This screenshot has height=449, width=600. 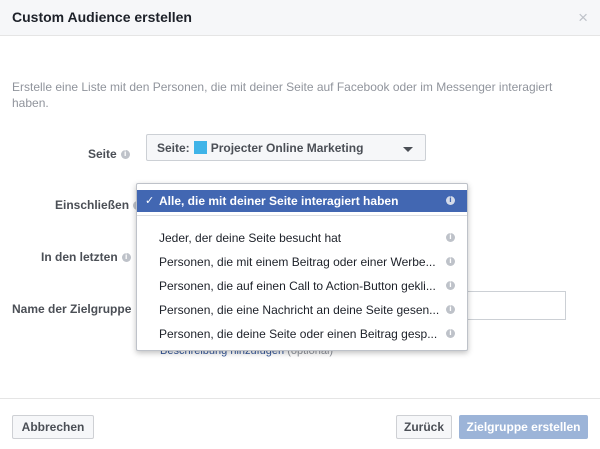 What do you see at coordinates (102, 17) in the screenshot?
I see `dialog-title: Custom Audience erstellen` at bounding box center [102, 17].